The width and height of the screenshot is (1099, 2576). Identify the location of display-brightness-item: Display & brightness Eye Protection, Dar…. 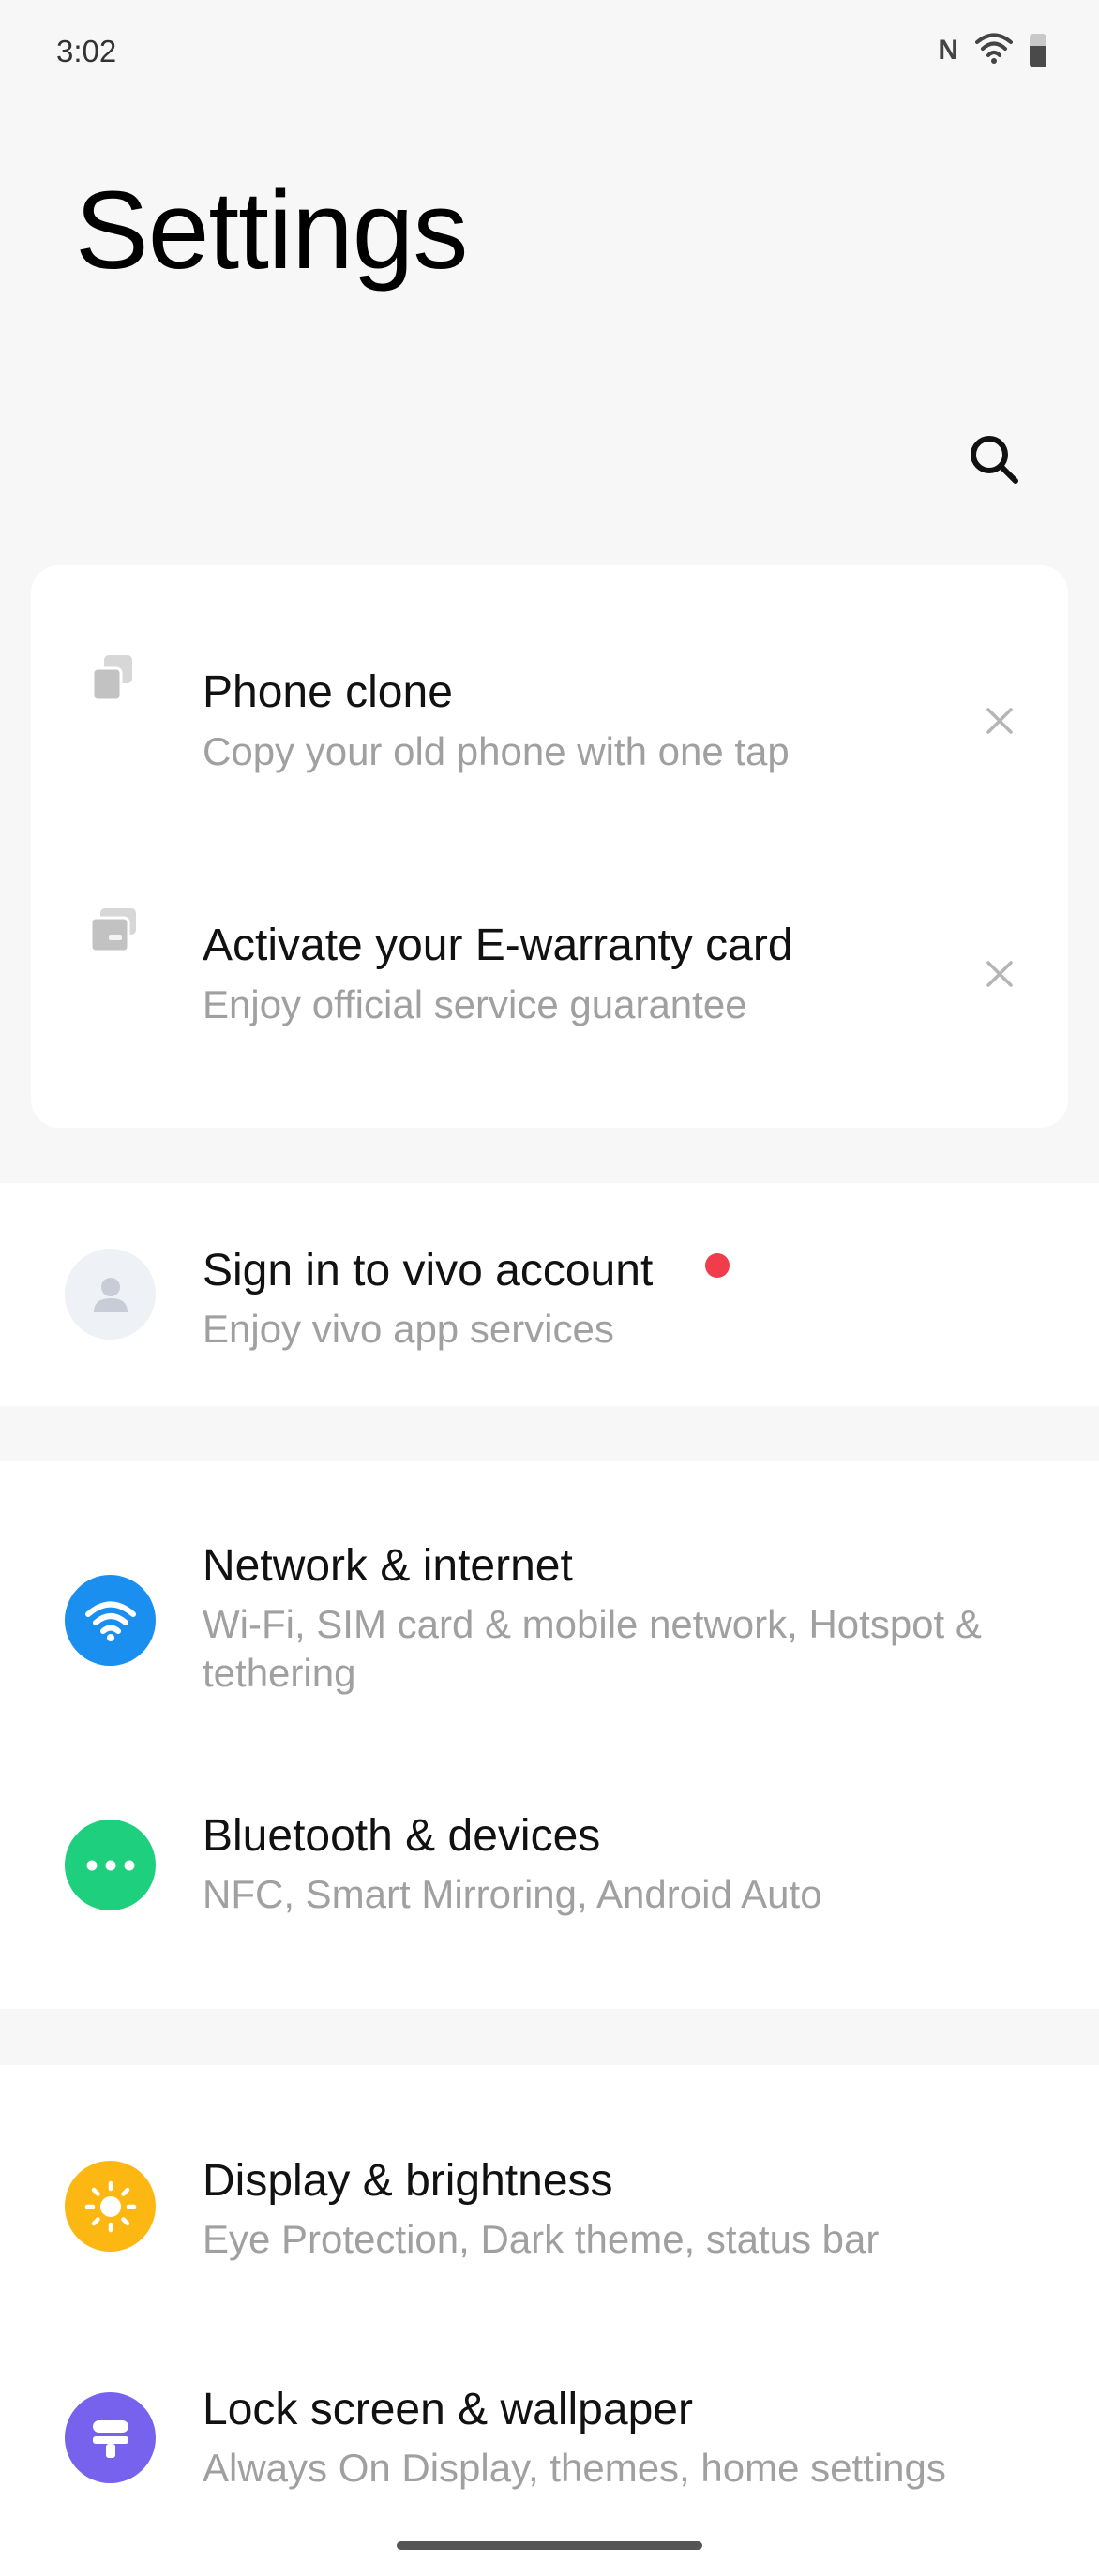
(549, 2201).